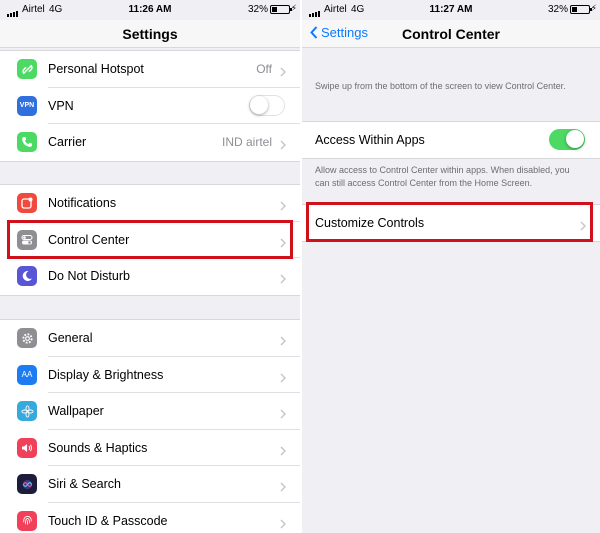  I want to click on row-general: General, so click(150, 338).